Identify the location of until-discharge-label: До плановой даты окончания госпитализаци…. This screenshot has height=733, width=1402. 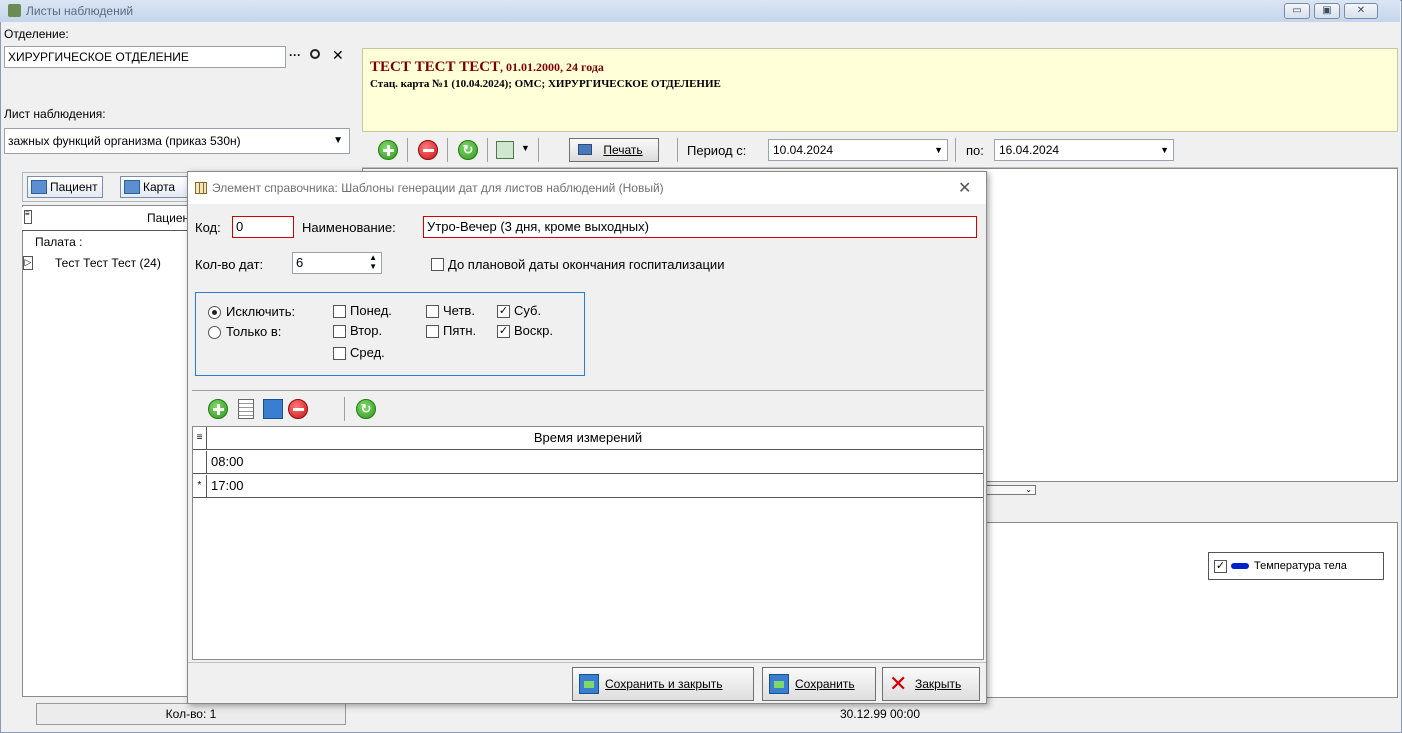
(586, 264).